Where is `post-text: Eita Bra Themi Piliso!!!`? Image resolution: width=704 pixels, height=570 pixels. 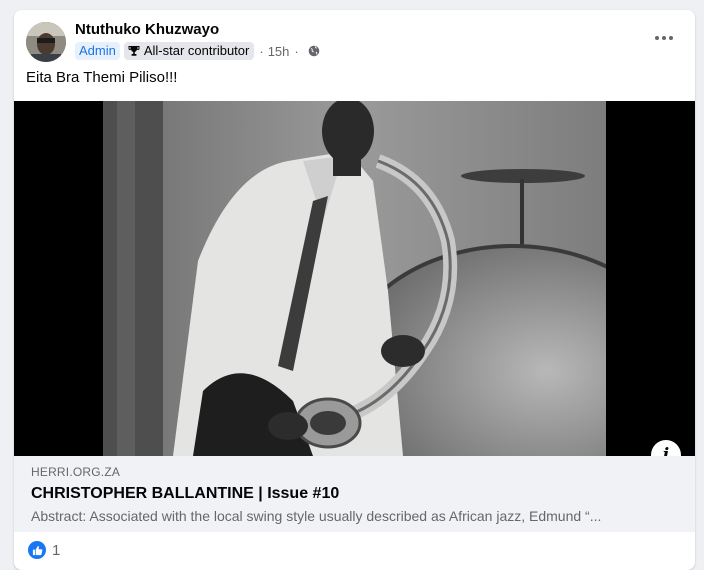 post-text: Eita Bra Themi Piliso!!! is located at coordinates (102, 77).